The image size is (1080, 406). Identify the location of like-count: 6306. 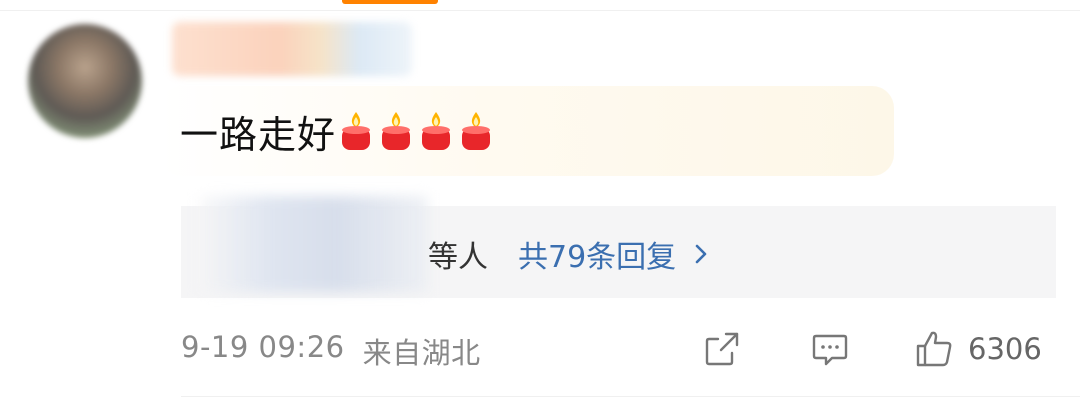
(1005, 349).